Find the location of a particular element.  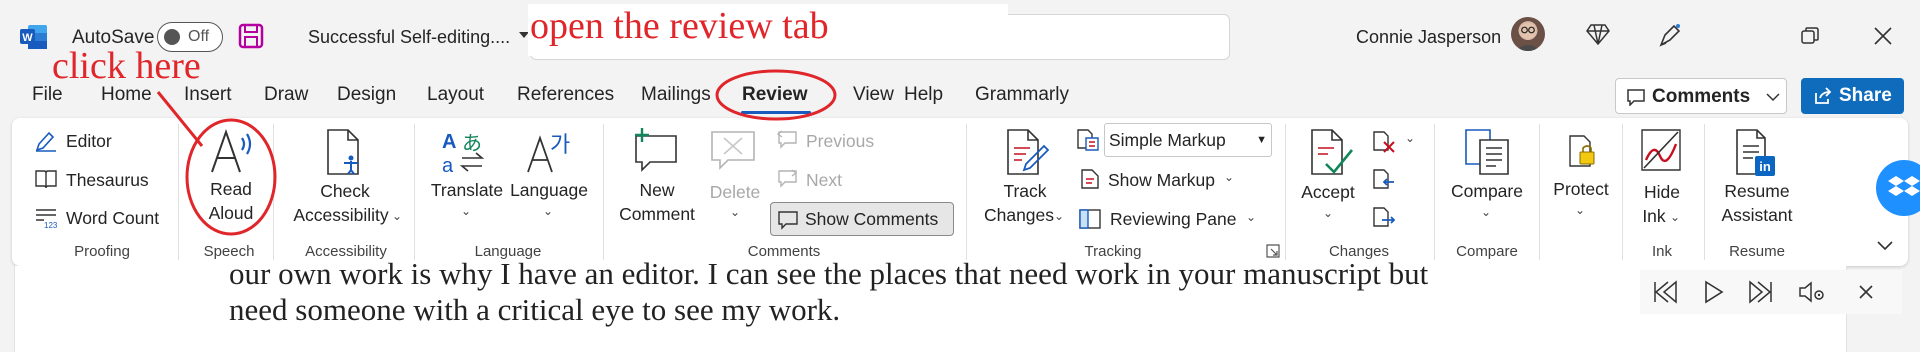

annotation-arrow-line is located at coordinates (180, 119).